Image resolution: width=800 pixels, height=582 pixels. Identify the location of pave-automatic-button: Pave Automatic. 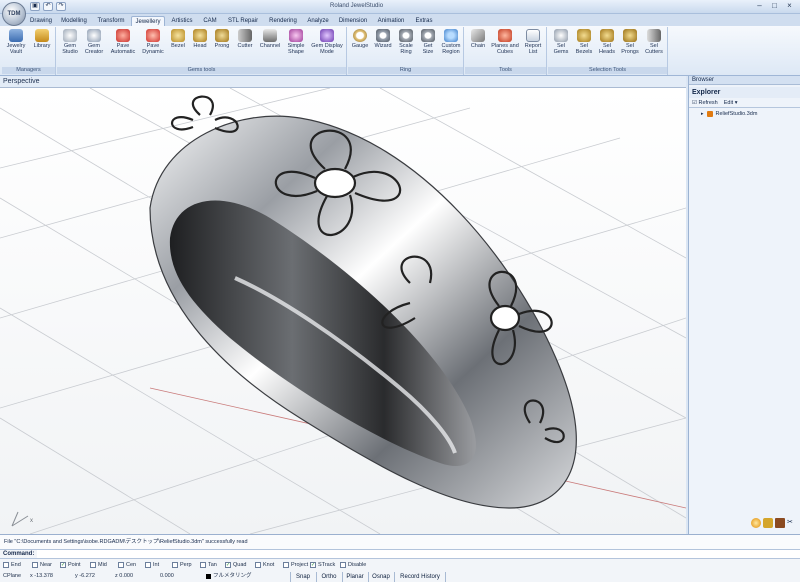
(123, 42).